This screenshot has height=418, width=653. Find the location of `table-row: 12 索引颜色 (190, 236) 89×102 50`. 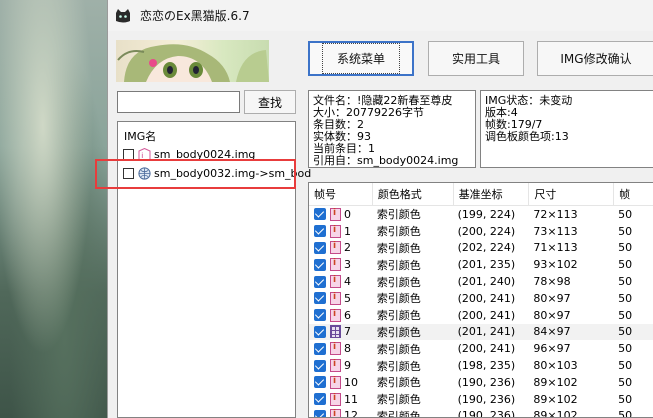

table-row: 12 索引颜色 (190, 236) 89×102 50 is located at coordinates (481, 413).